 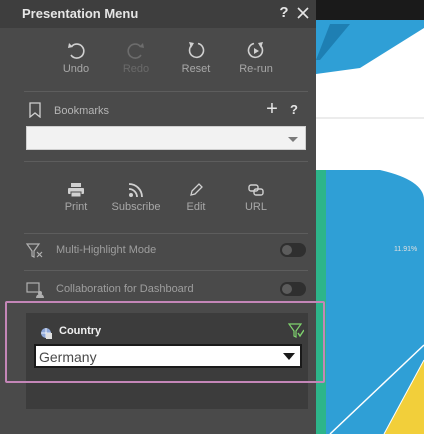 What do you see at coordinates (136, 62) in the screenshot?
I see `redo-button: Redo` at bounding box center [136, 62].